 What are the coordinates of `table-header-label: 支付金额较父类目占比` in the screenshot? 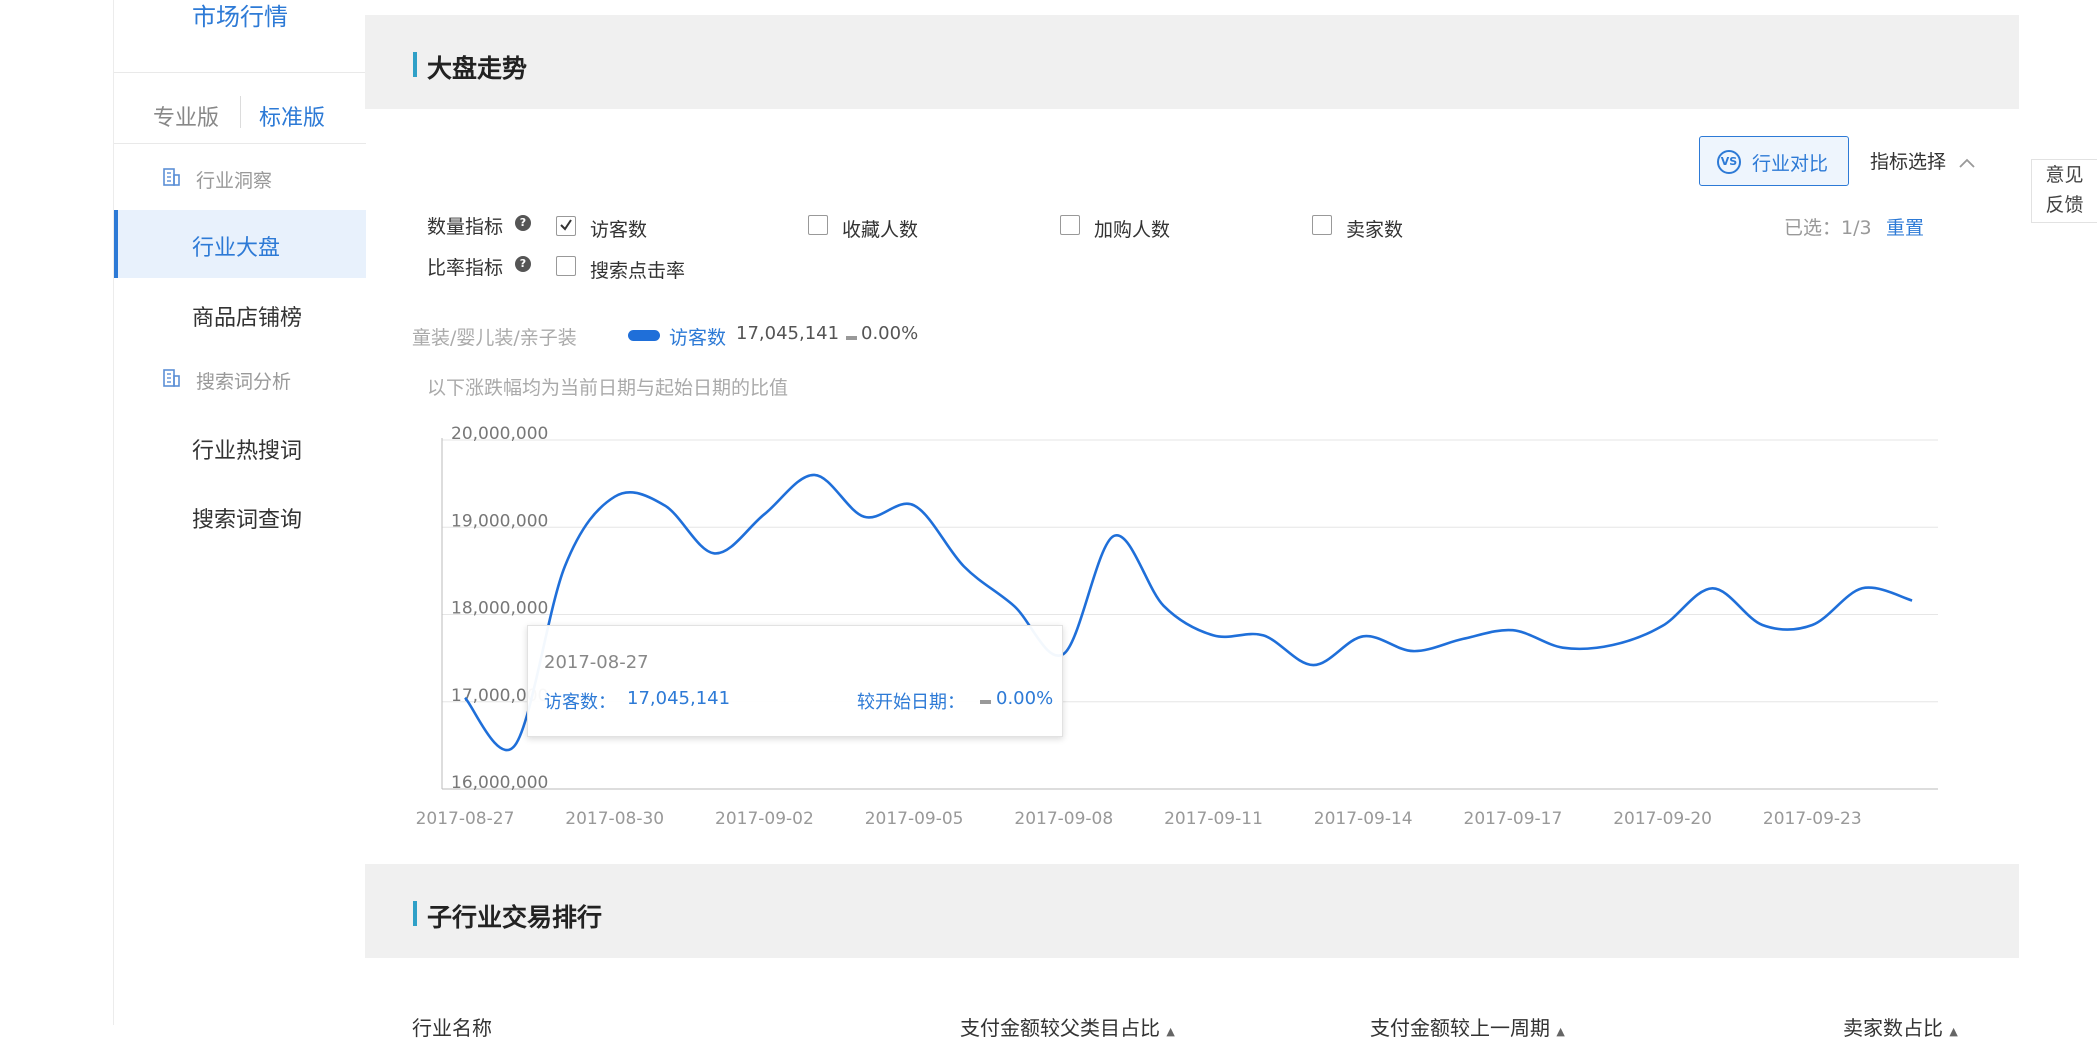 It's located at (1060, 1028).